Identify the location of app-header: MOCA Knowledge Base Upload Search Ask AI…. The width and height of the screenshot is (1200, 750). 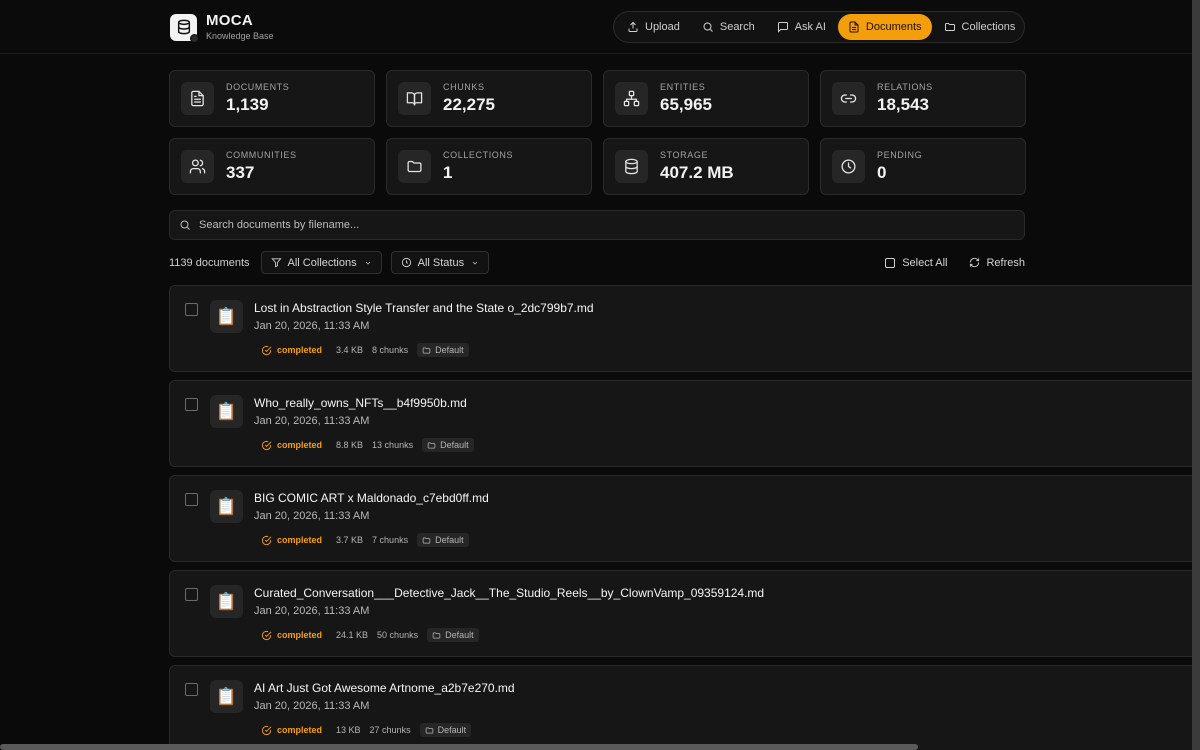
(600, 27).